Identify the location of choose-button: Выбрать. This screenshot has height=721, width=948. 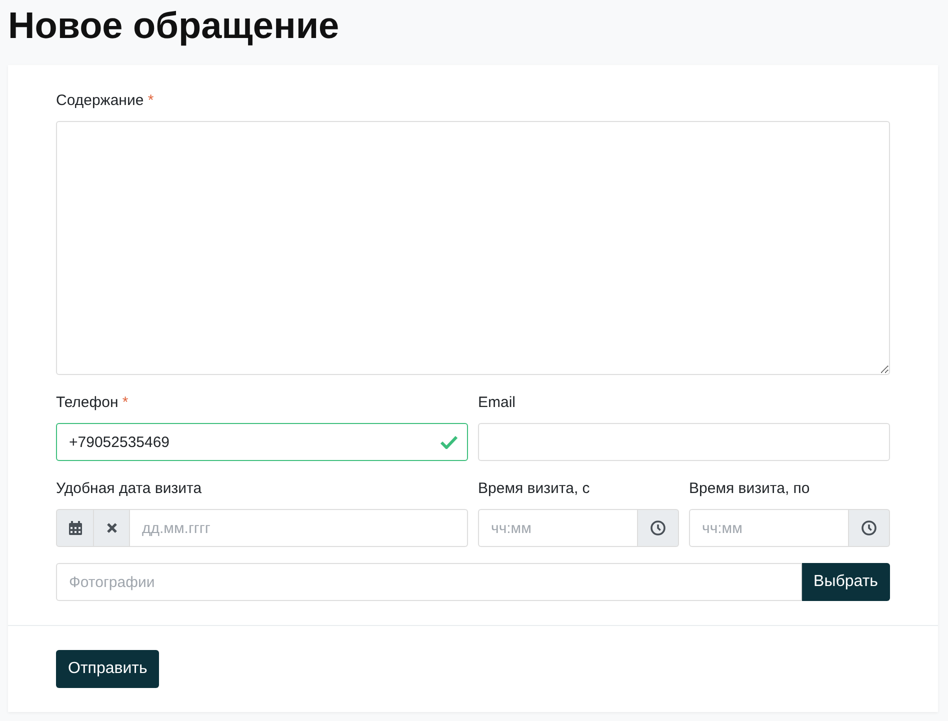
(846, 582).